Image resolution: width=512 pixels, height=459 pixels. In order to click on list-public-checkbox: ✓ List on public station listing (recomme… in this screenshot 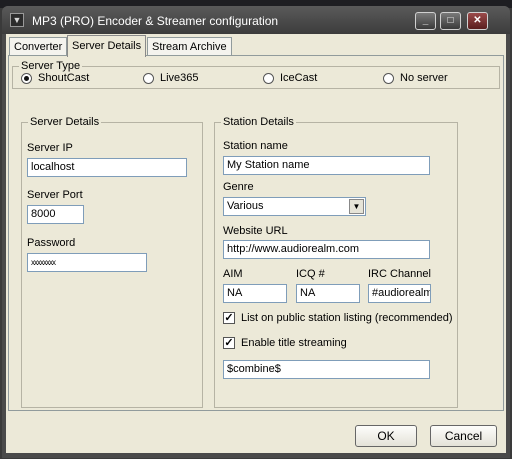, I will do `click(338, 318)`.